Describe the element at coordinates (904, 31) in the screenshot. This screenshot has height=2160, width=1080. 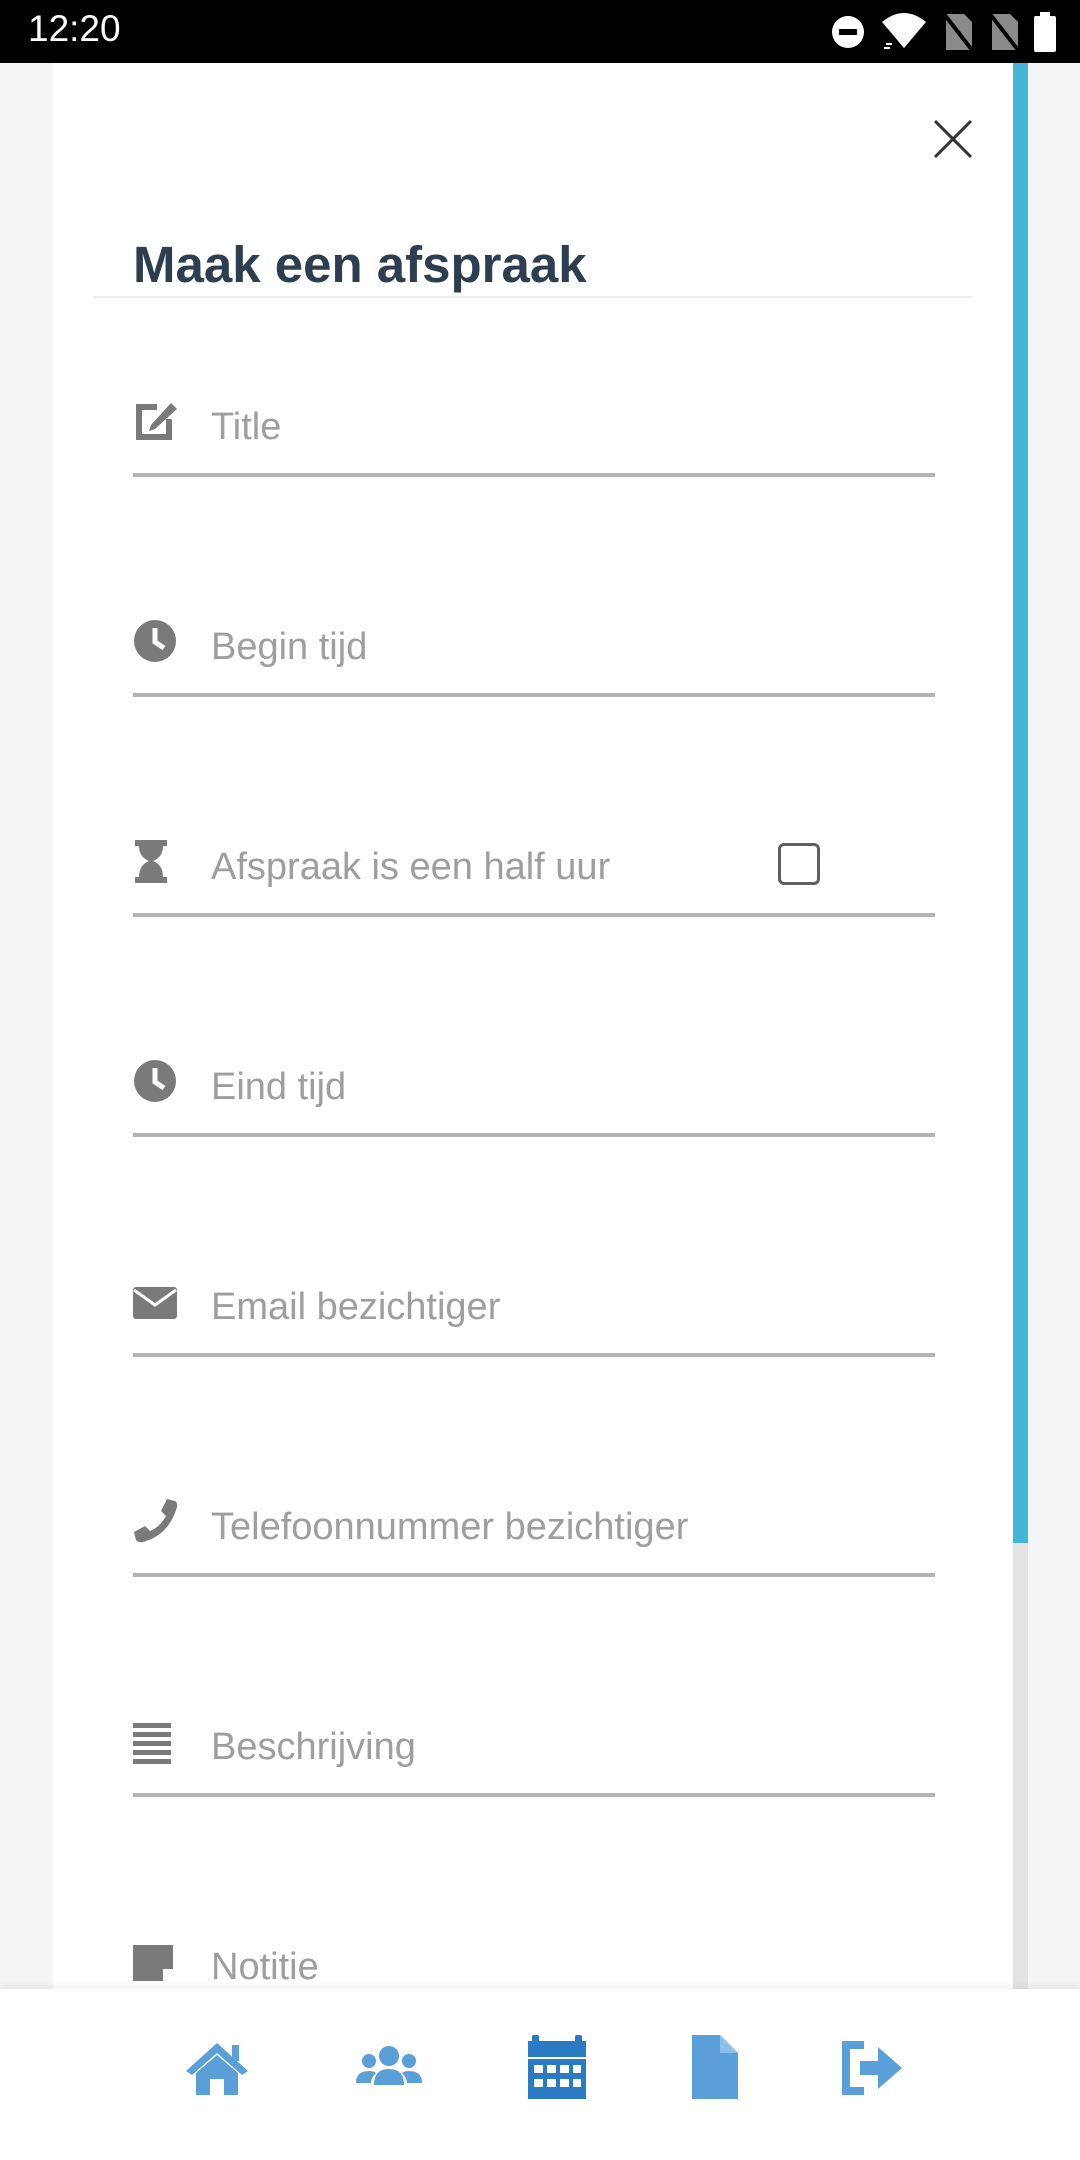
I see `wifi-icon` at that location.